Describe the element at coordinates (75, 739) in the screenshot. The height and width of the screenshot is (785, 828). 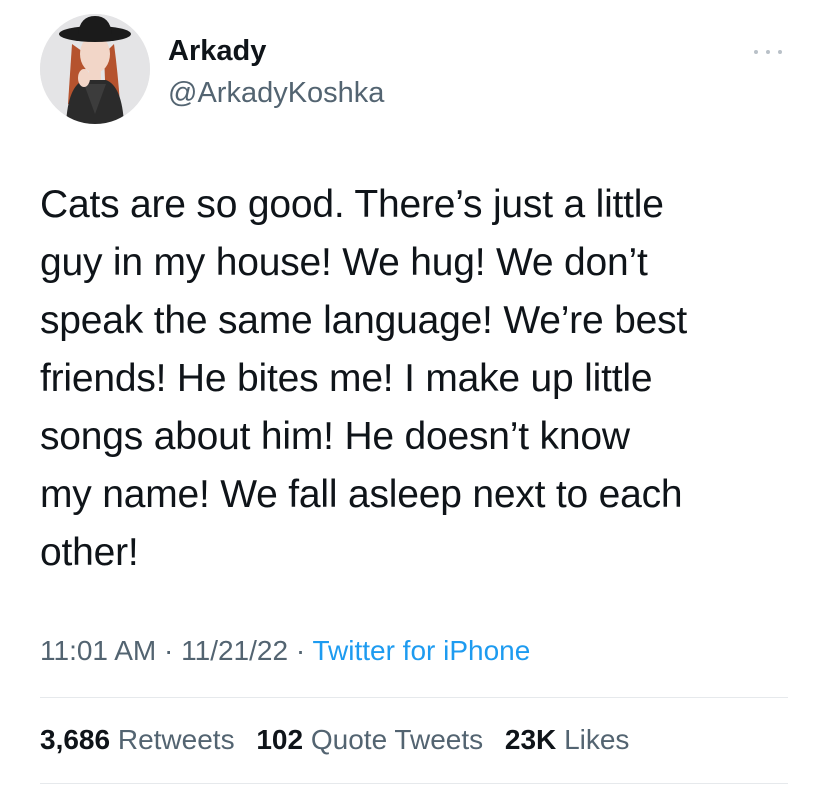
I see `retweets-count: 3,686` at that location.